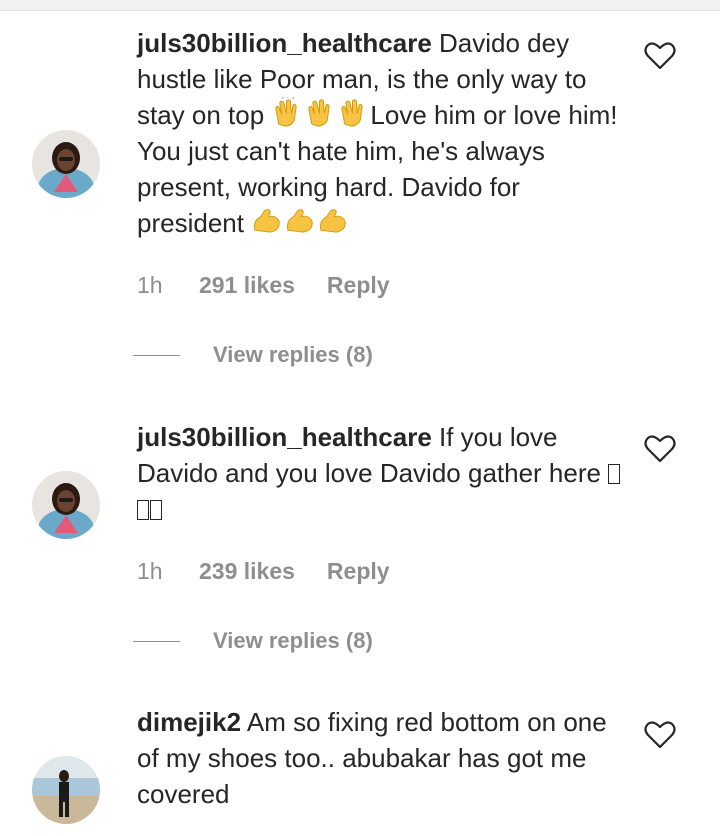 The width and height of the screenshot is (720, 836). Describe the element at coordinates (360, 5) in the screenshot. I see `top-divider` at that location.